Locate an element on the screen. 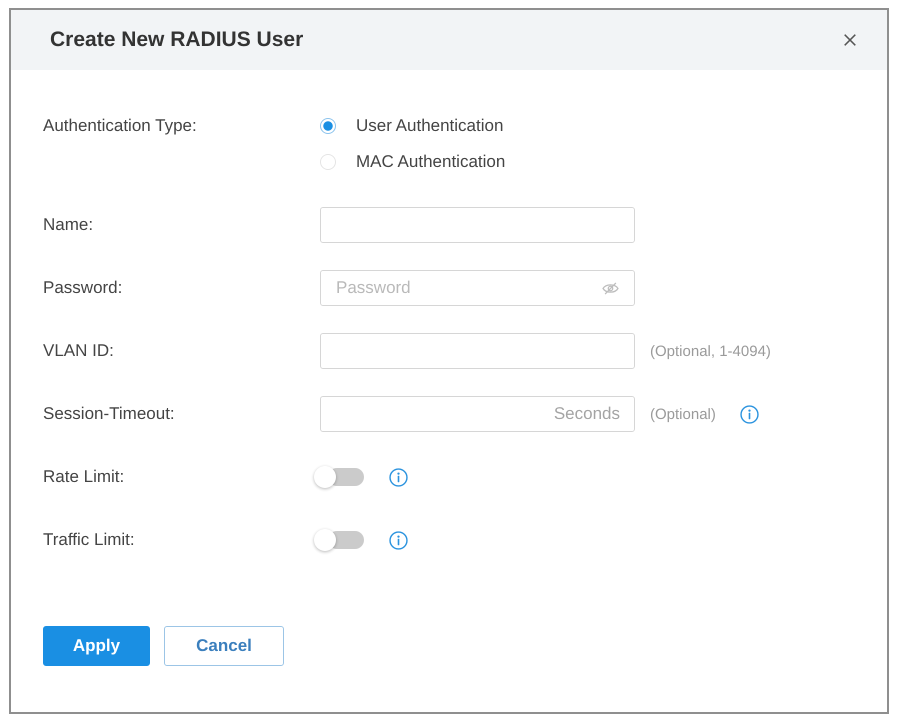 This screenshot has height=723, width=899. field-label: VLAN ID: is located at coordinates (79, 351).